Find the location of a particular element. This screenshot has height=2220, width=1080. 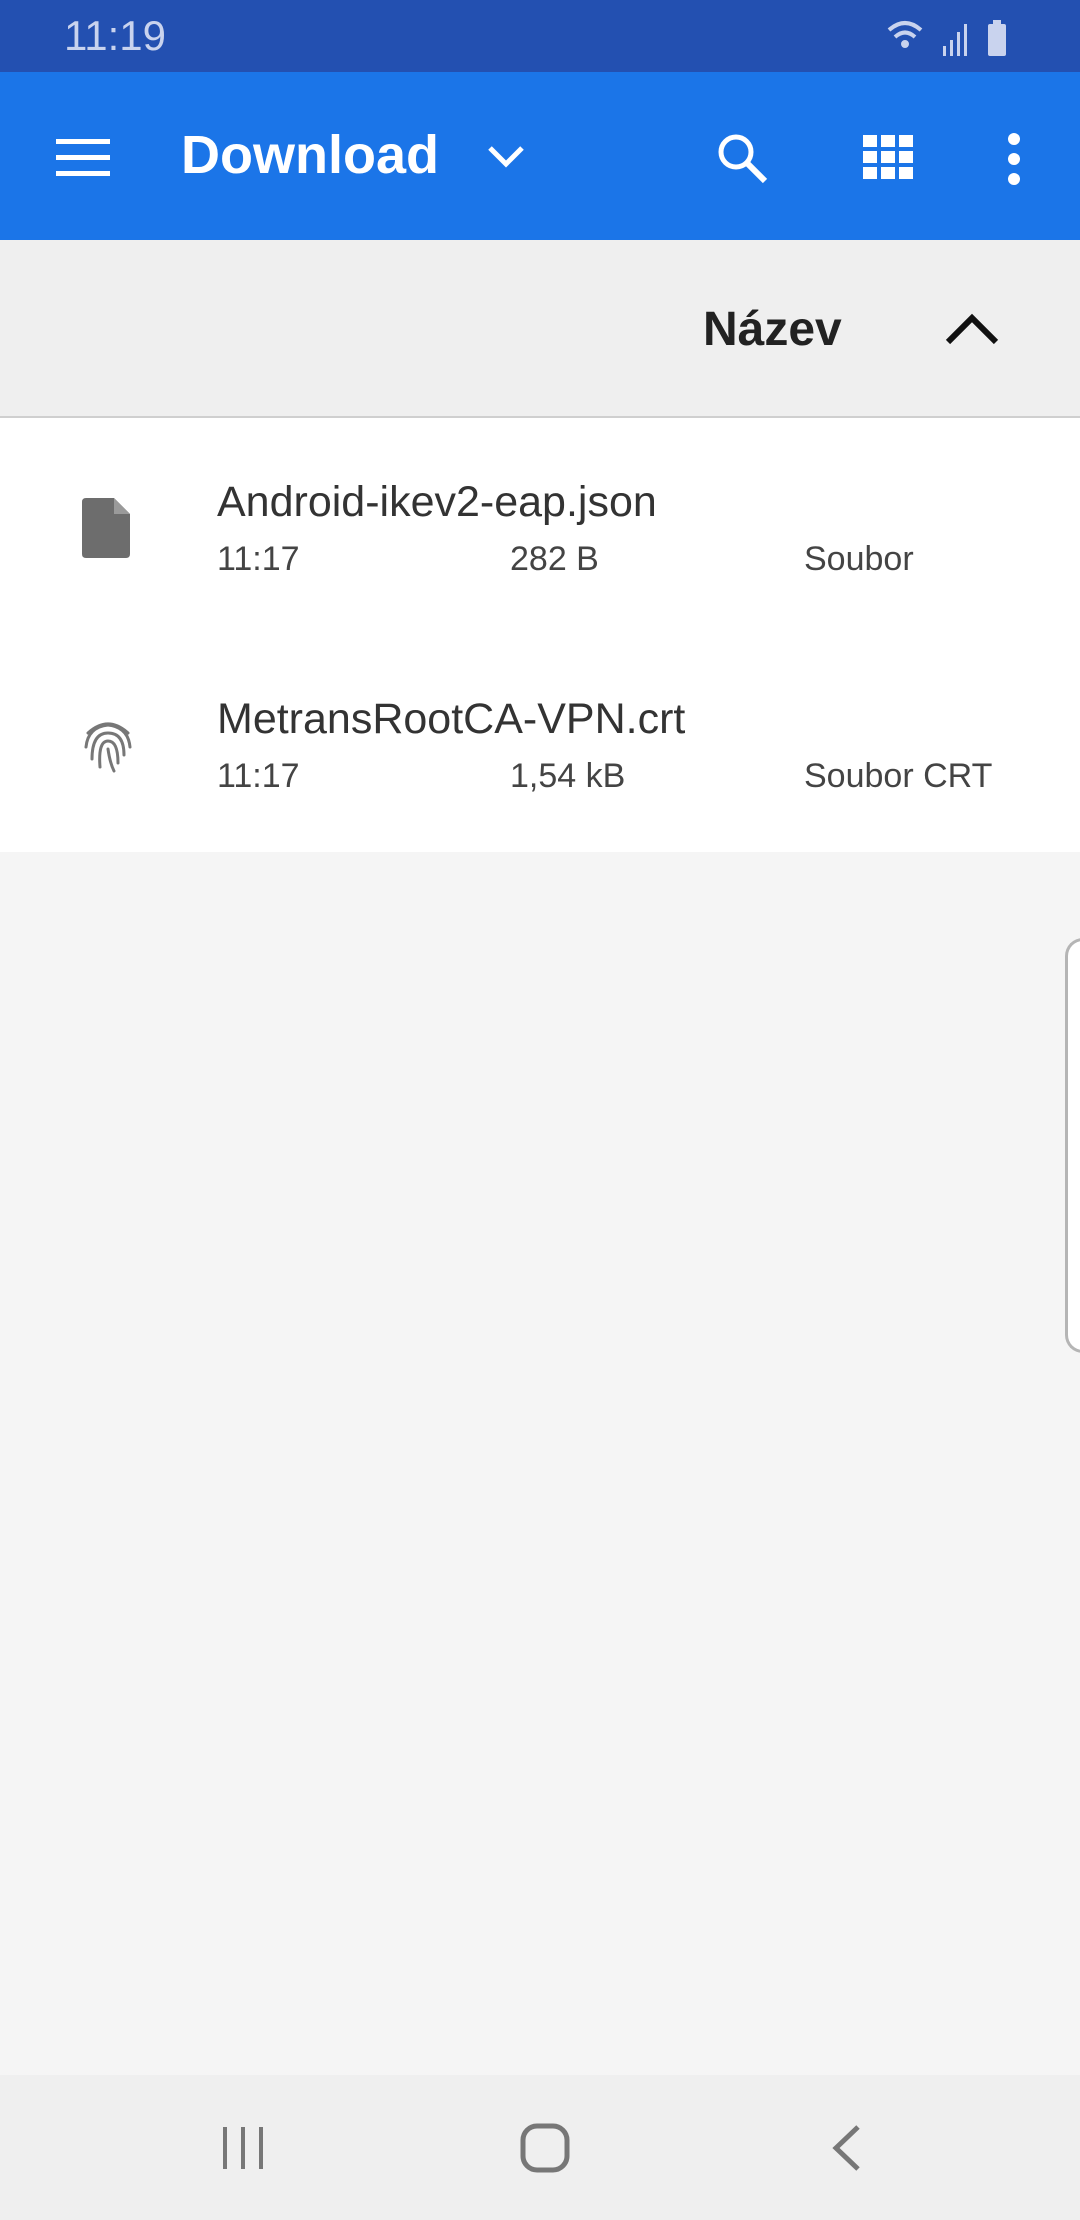

status-time: 11:19 is located at coordinates (115, 35).